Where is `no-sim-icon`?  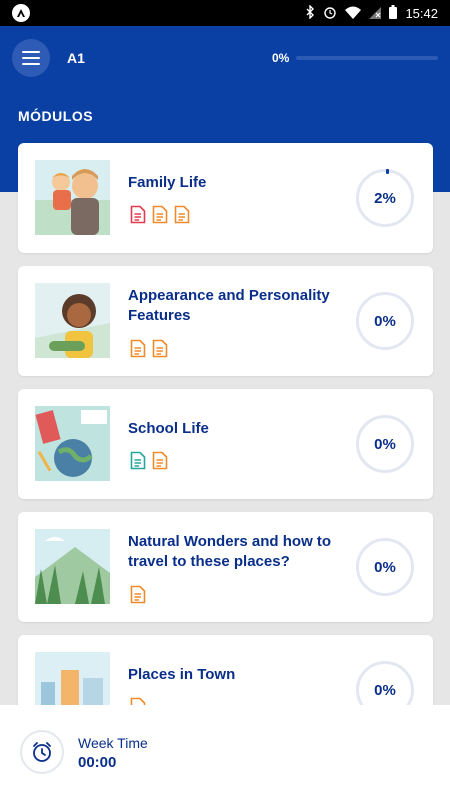 no-sim-icon is located at coordinates (375, 13).